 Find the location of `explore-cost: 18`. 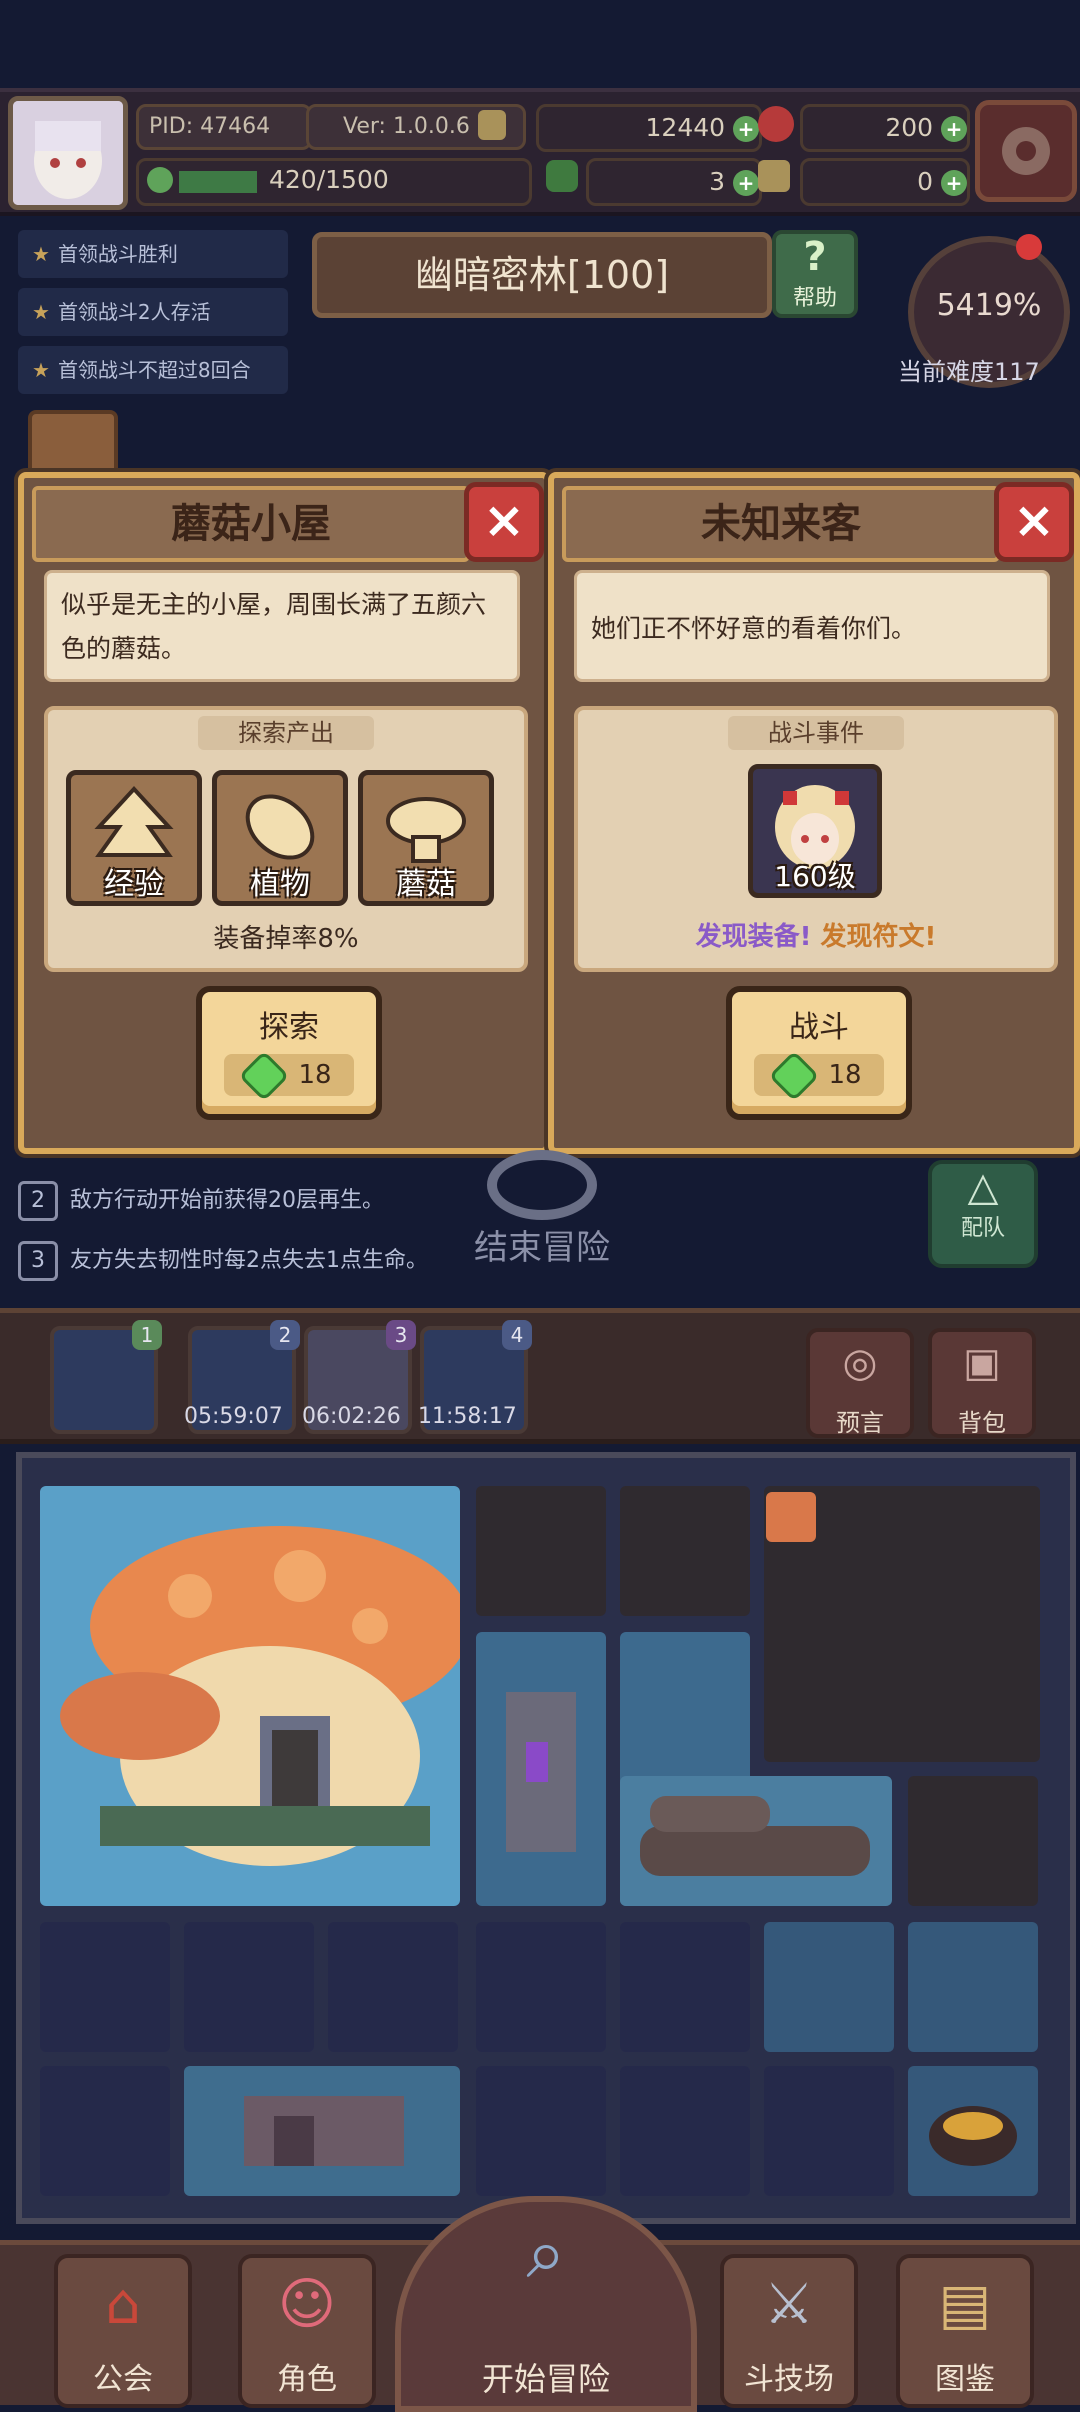

explore-cost: 18 is located at coordinates (289, 1075).